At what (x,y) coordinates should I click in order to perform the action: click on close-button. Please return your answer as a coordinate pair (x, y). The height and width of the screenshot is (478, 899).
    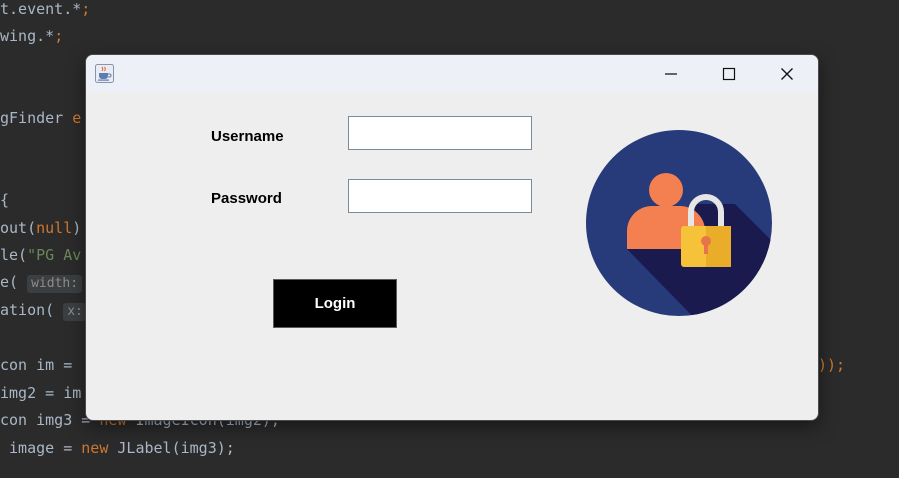
    Looking at the image, I should click on (787, 73).